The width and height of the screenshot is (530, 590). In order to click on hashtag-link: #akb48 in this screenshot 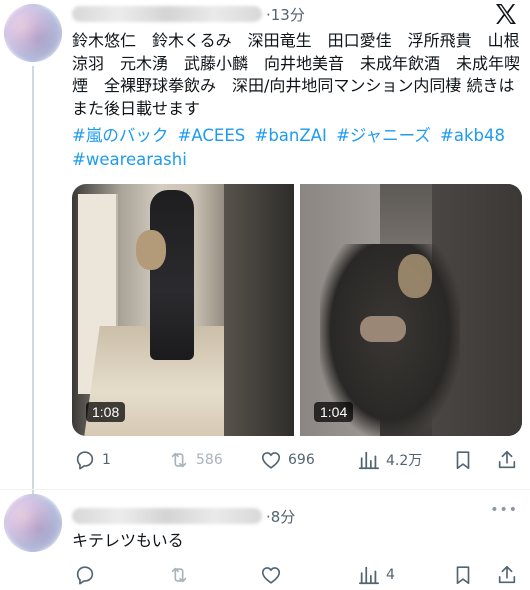, I will do `click(472, 135)`.